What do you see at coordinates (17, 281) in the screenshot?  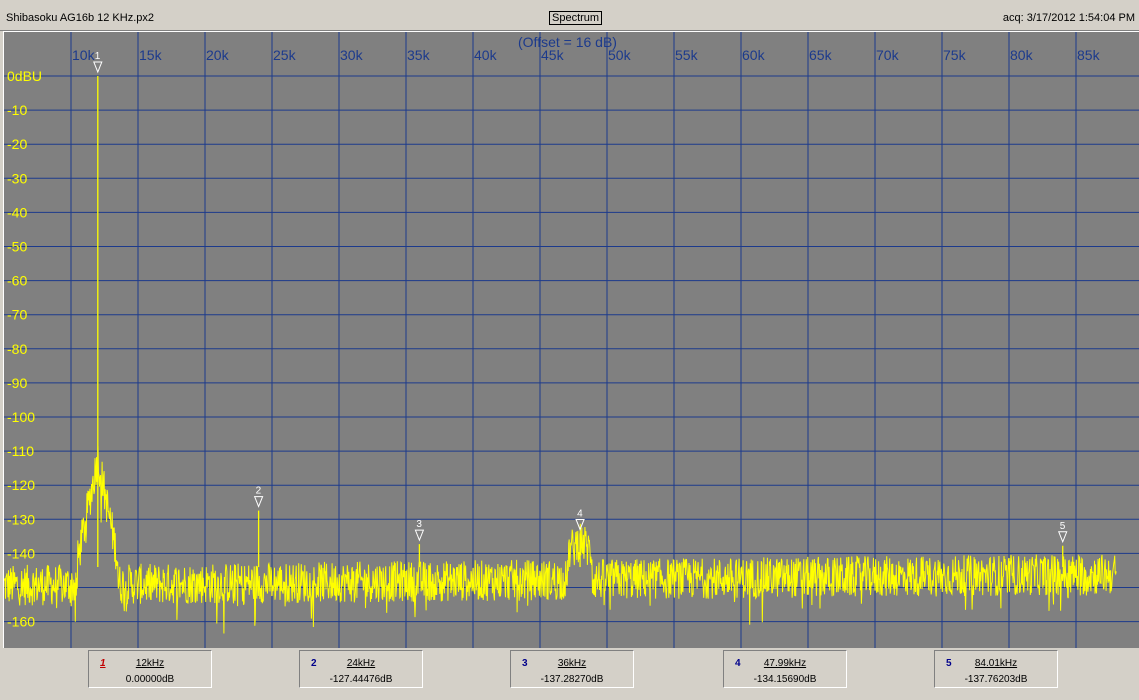 I see `y-tick-label: -60` at bounding box center [17, 281].